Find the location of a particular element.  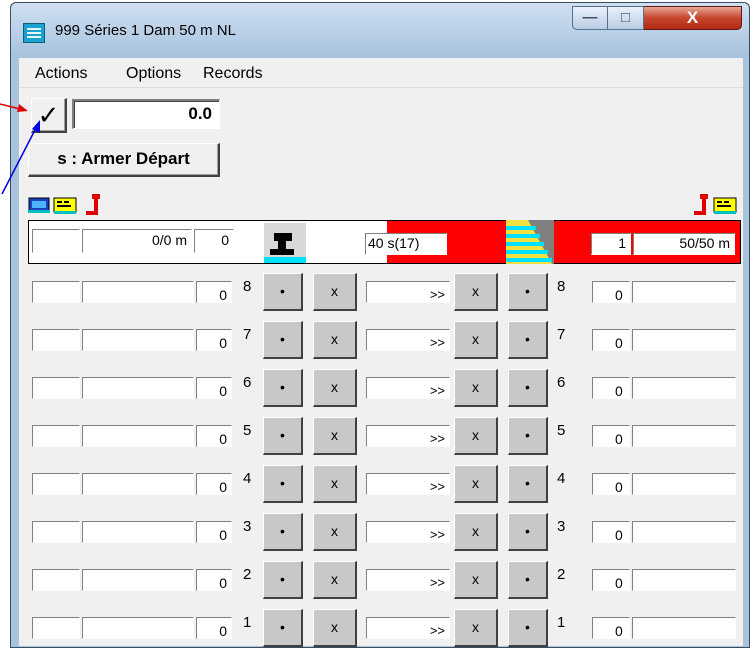

lane-number-left: 3 is located at coordinates (247, 526).